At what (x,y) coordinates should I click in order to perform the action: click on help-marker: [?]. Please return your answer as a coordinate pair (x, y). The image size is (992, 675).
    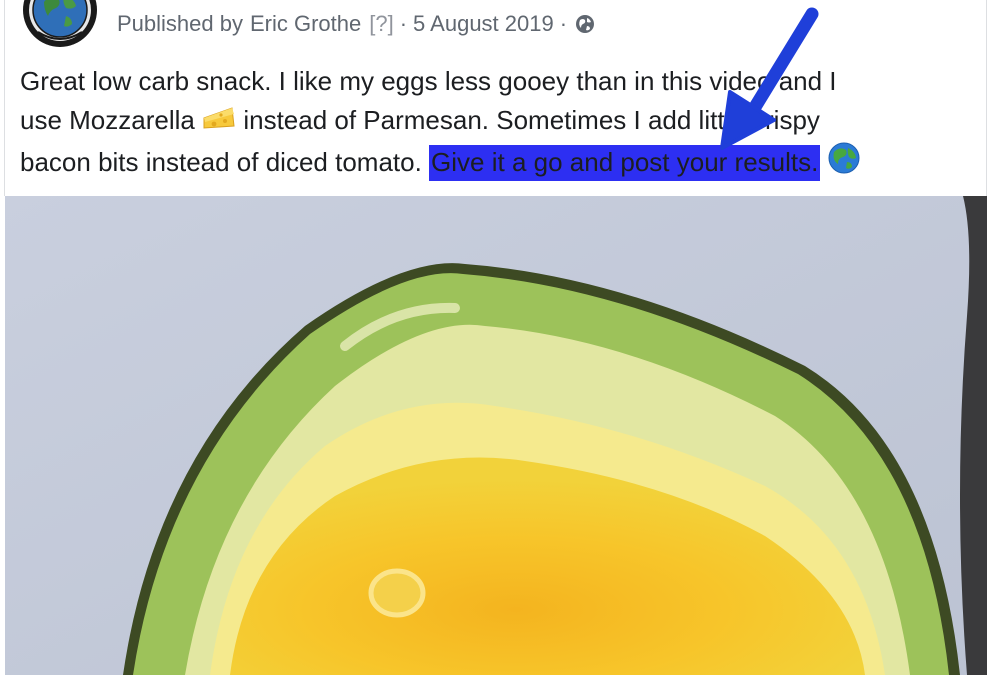
    Looking at the image, I should click on (381, 24).